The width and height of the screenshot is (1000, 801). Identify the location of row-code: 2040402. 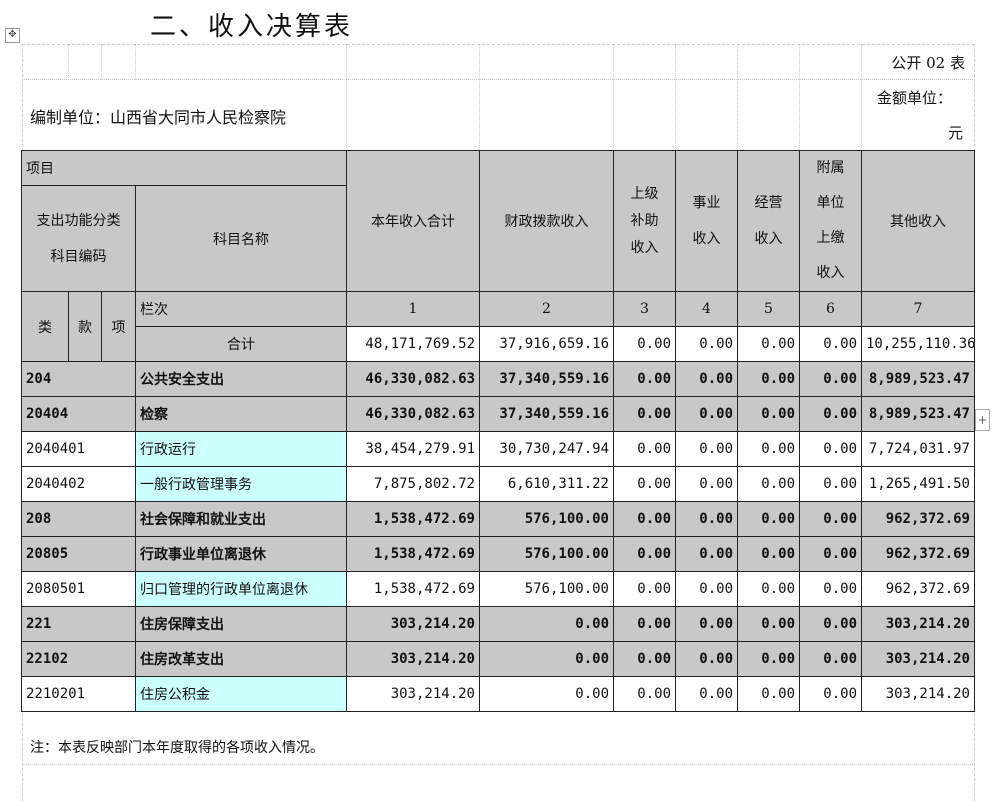
(78, 484).